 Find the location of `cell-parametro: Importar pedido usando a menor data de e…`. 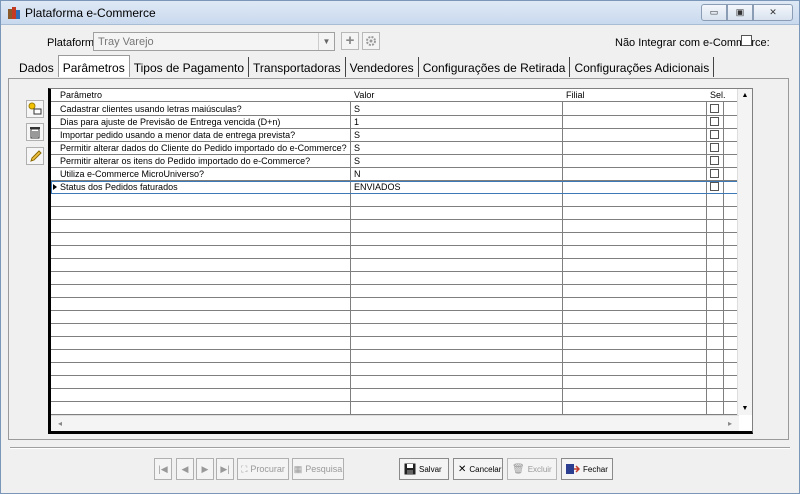

cell-parametro: Importar pedido usando a menor data de e… is located at coordinates (203, 135).